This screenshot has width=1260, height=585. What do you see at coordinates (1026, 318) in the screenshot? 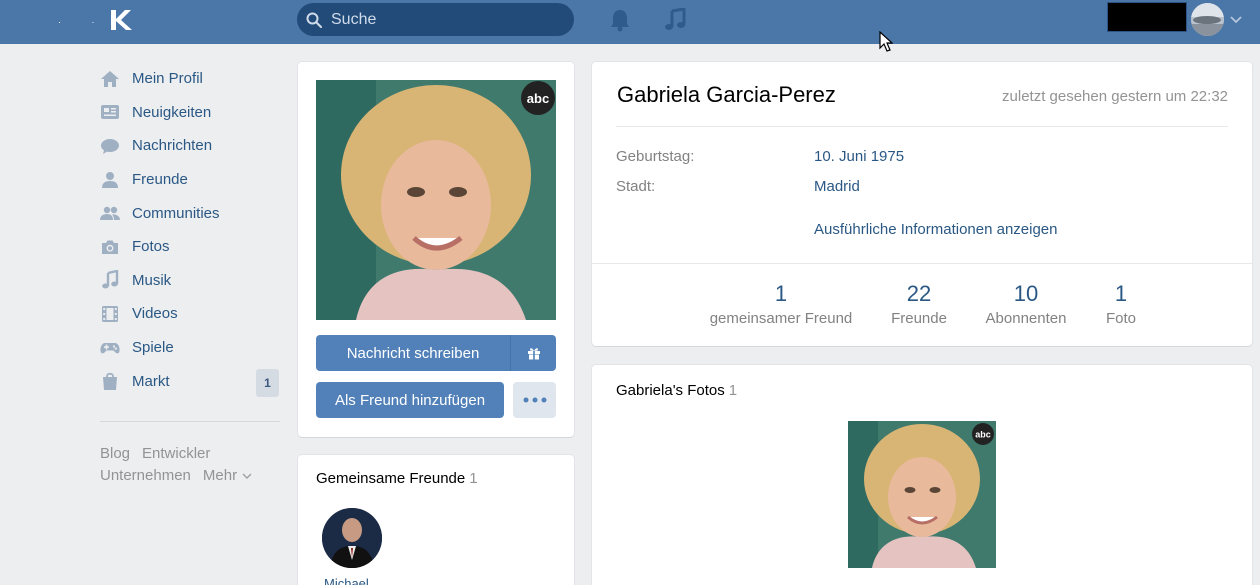
I see `stat-caption: Abonnenten` at bounding box center [1026, 318].